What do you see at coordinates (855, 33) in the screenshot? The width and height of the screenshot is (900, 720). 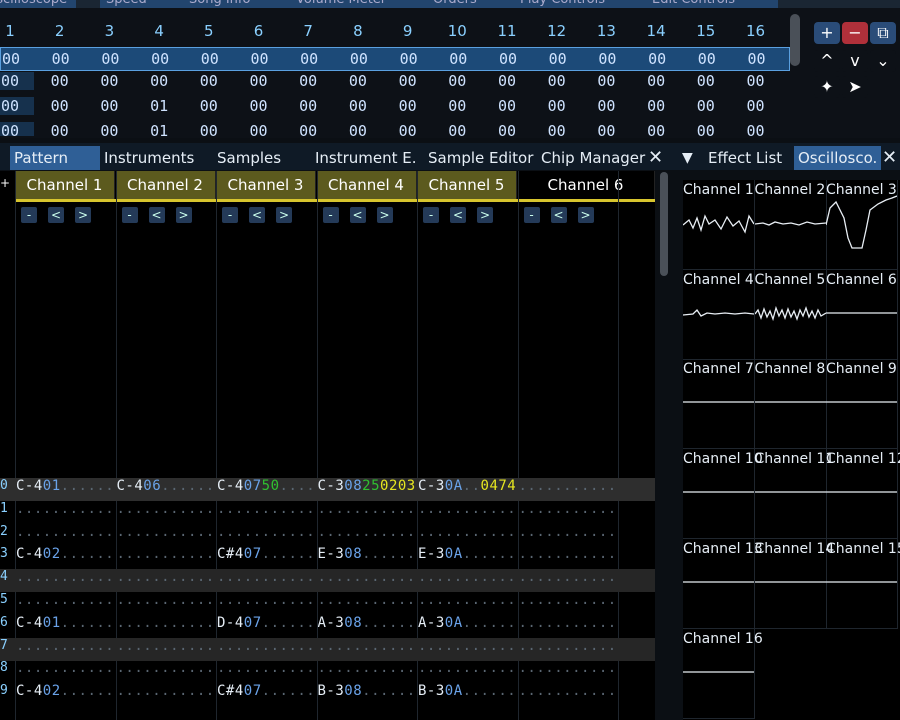 I see `remove-order-button: −` at bounding box center [855, 33].